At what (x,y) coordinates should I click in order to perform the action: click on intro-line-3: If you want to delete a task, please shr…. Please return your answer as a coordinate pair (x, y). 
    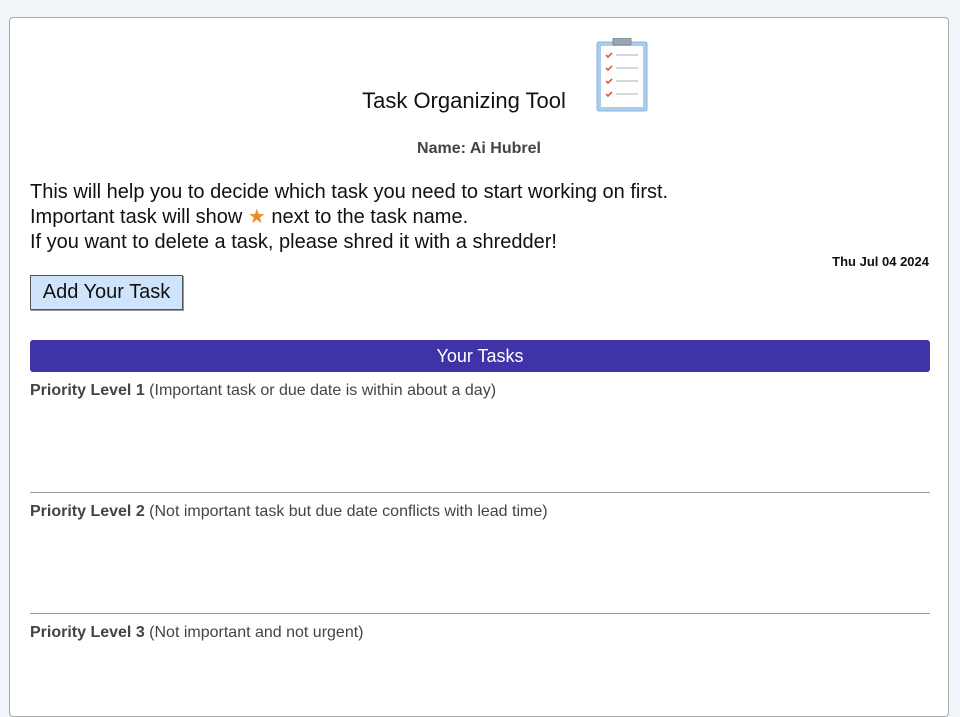
    Looking at the image, I should click on (293, 242).